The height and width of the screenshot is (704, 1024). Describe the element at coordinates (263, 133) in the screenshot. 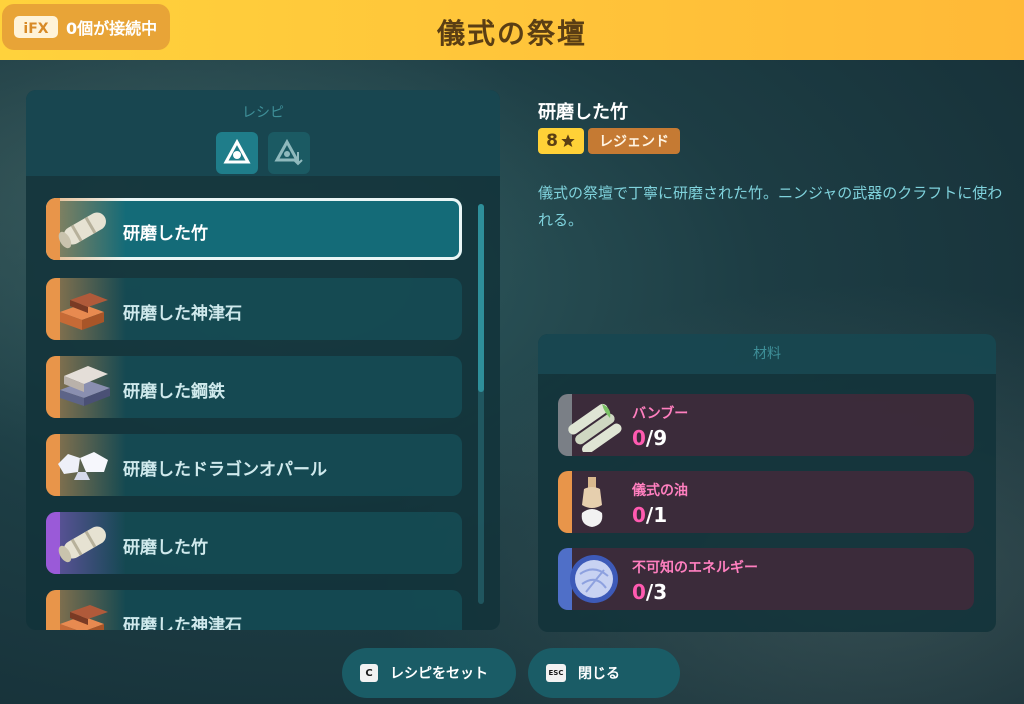

I see `recipe-header: レシピ` at that location.